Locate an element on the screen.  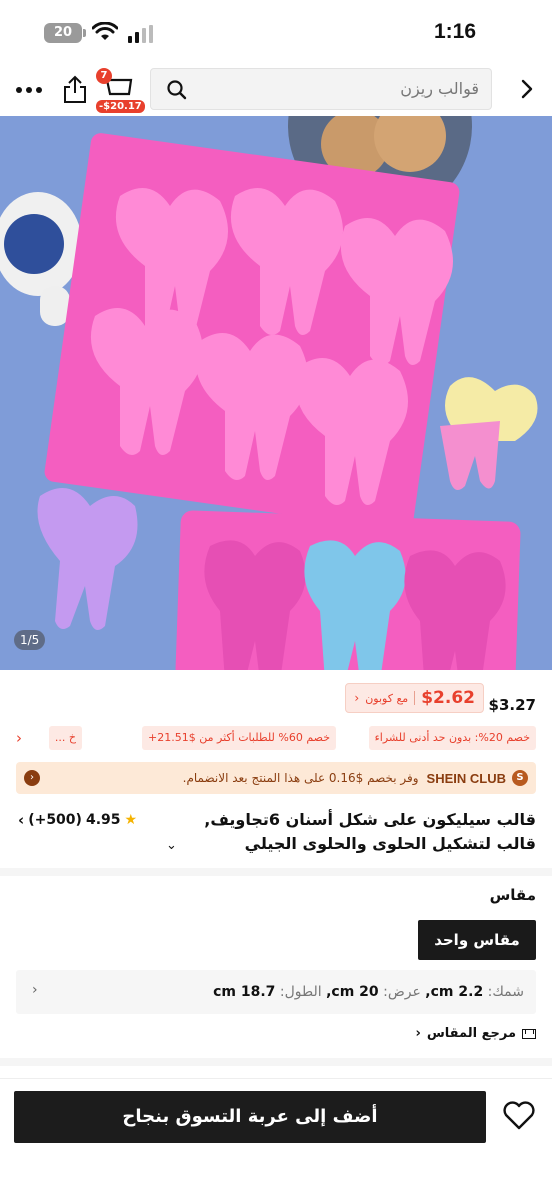
battery-indicator: 20 is located at coordinates (65, 33).